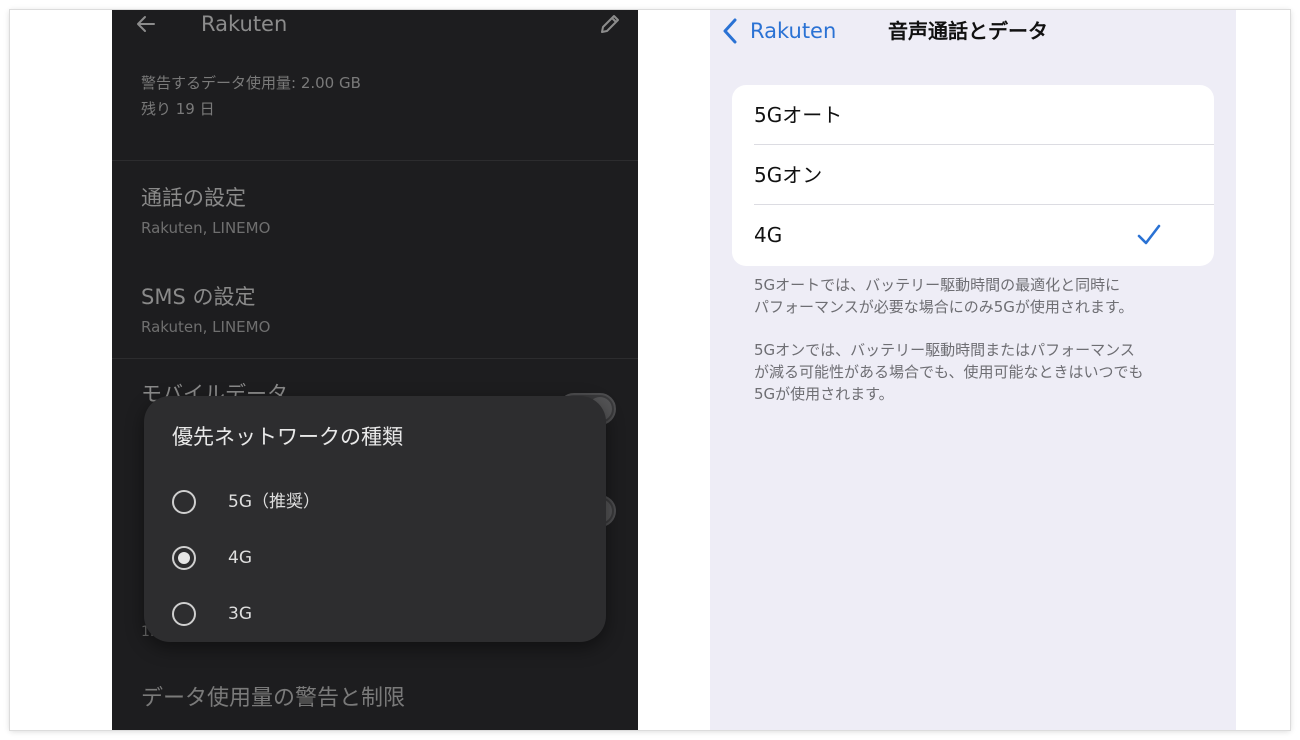 The width and height of the screenshot is (1300, 740). What do you see at coordinates (382, 614) in the screenshot?
I see `network-option-3g: 3G` at bounding box center [382, 614].